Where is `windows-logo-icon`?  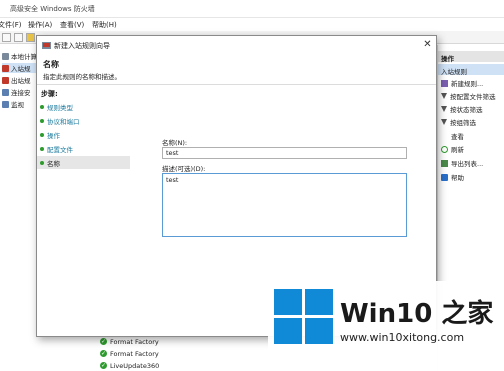
windows-logo-icon is located at coordinates (304, 317).